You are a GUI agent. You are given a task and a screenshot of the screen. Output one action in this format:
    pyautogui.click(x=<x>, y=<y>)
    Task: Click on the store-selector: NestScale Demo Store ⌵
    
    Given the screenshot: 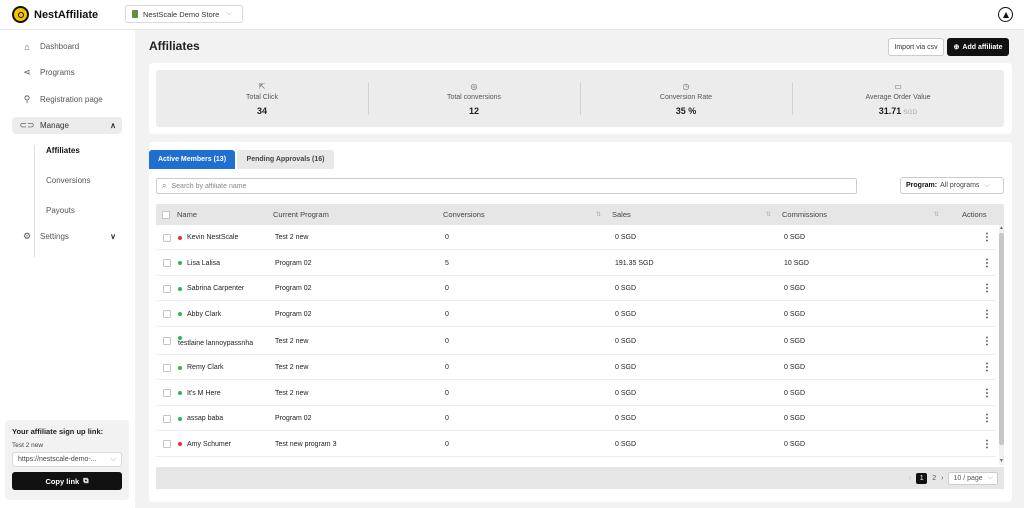 What is the action you would take?
    pyautogui.click(x=184, y=14)
    